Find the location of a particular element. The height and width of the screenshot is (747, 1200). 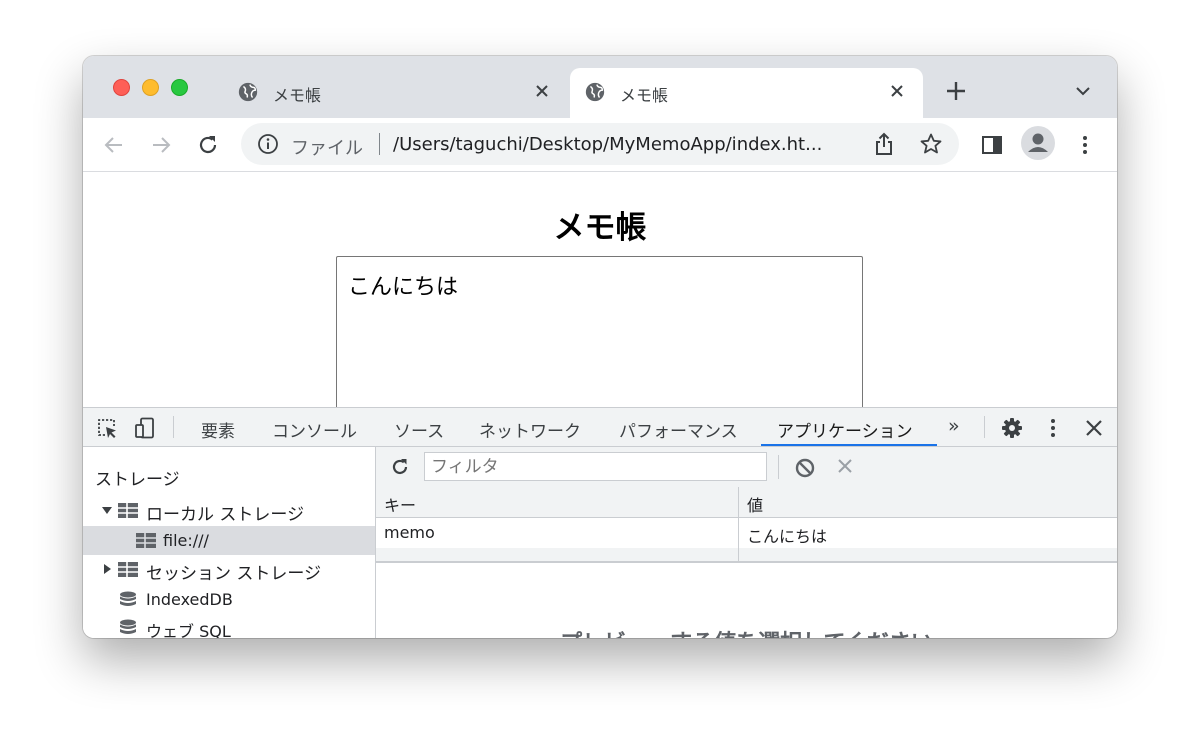

sidebar-item-file-origin: file:/// is located at coordinates (229, 540).